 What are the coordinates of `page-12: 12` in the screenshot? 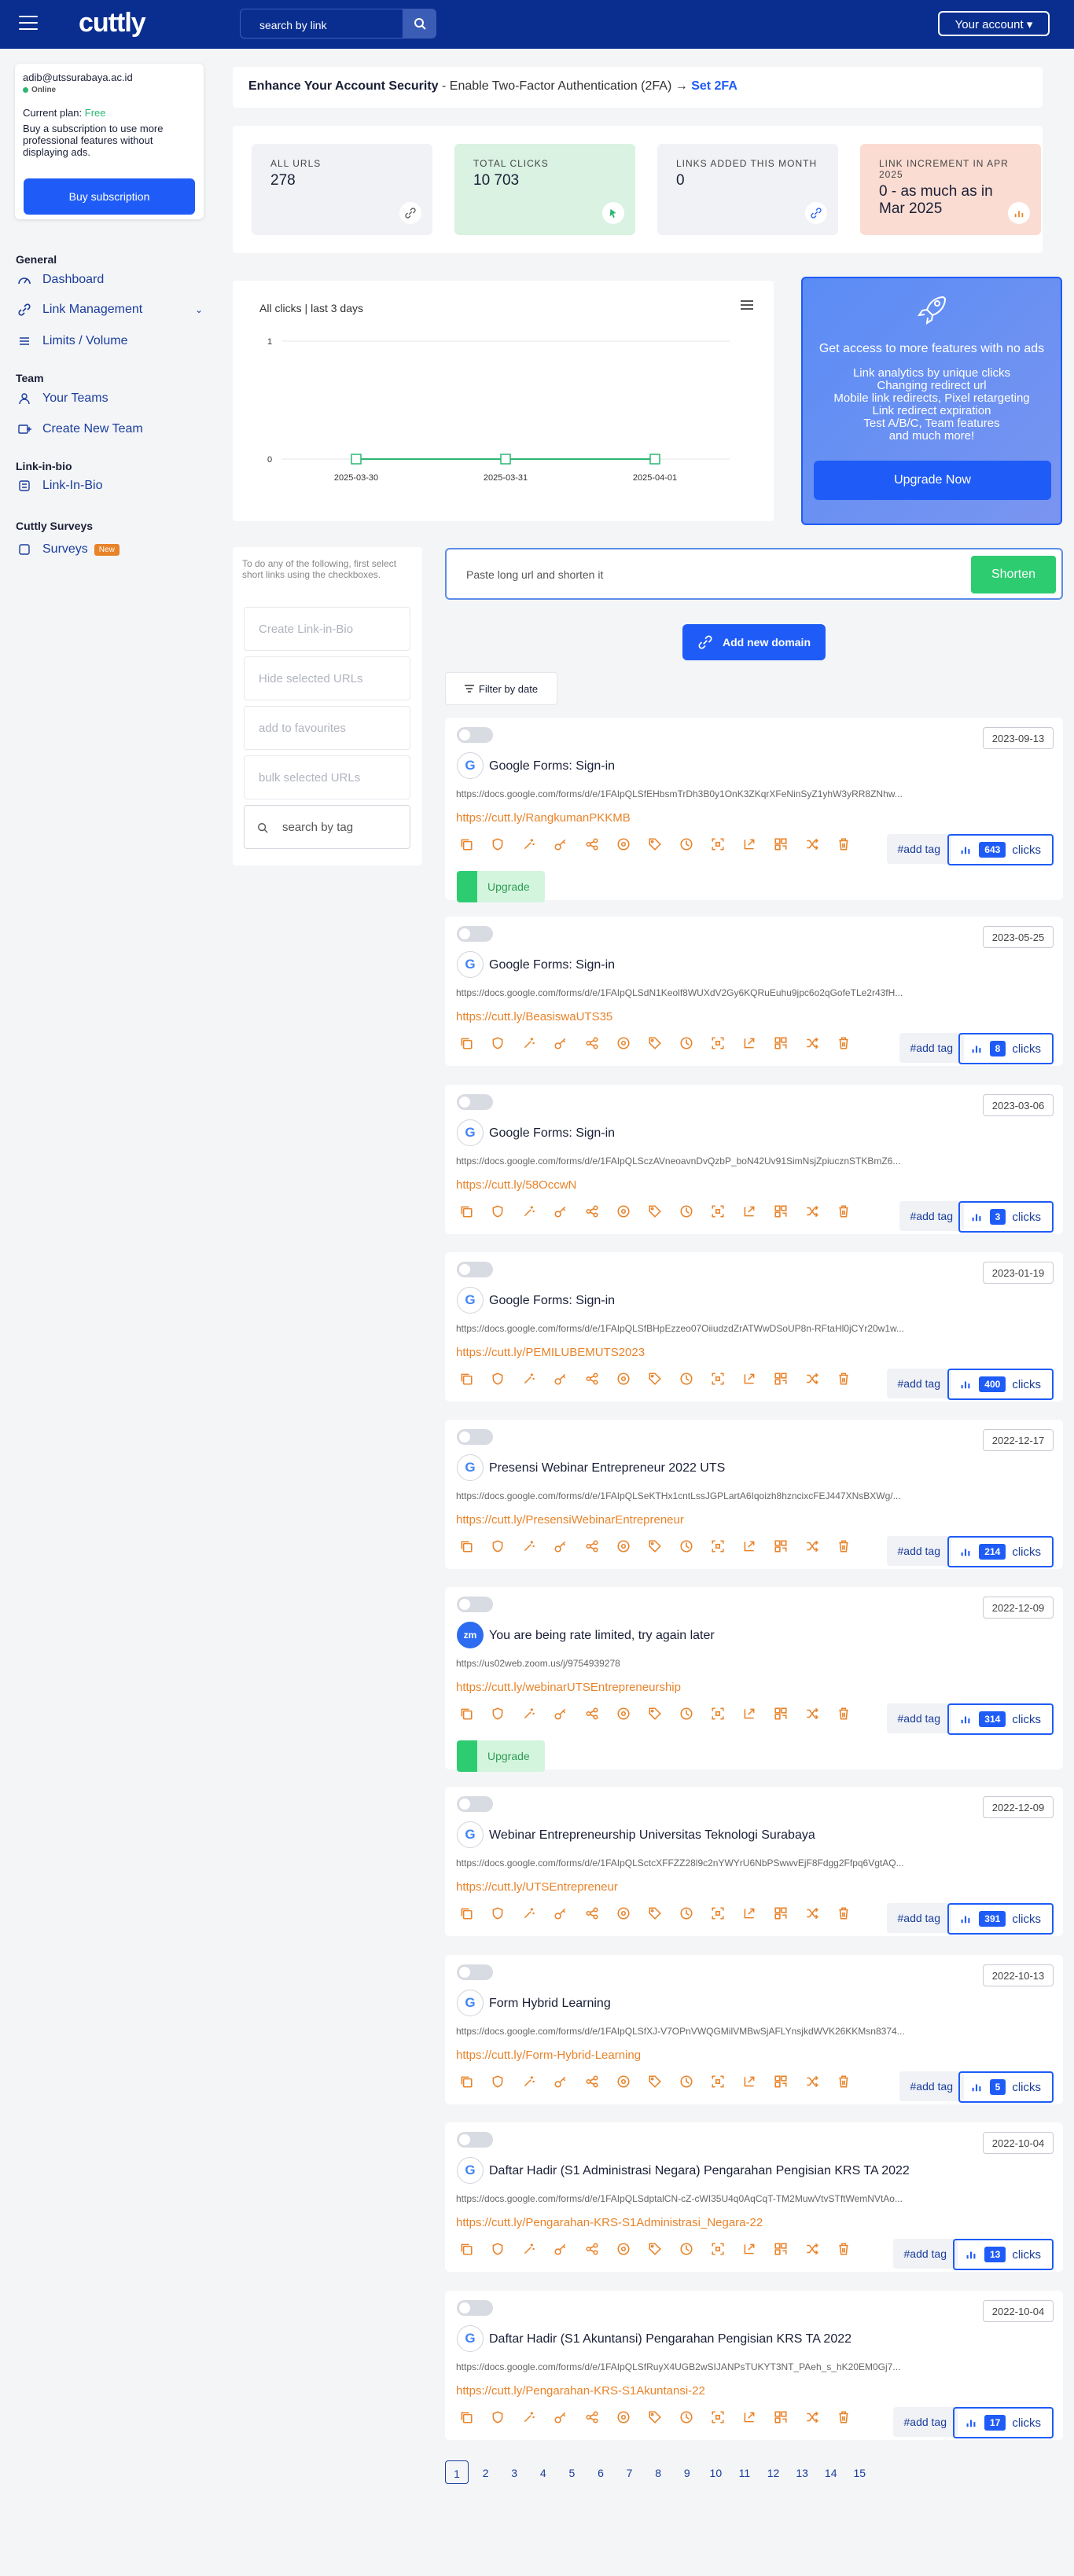 It's located at (773, 2472).